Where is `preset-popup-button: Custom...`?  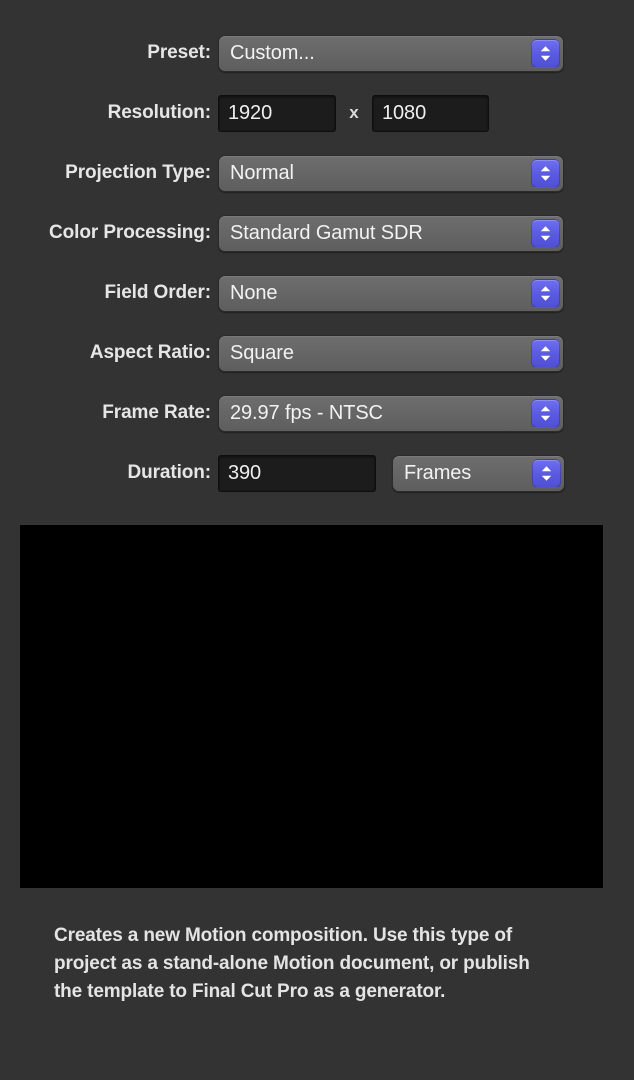
preset-popup-button: Custom... is located at coordinates (391, 53).